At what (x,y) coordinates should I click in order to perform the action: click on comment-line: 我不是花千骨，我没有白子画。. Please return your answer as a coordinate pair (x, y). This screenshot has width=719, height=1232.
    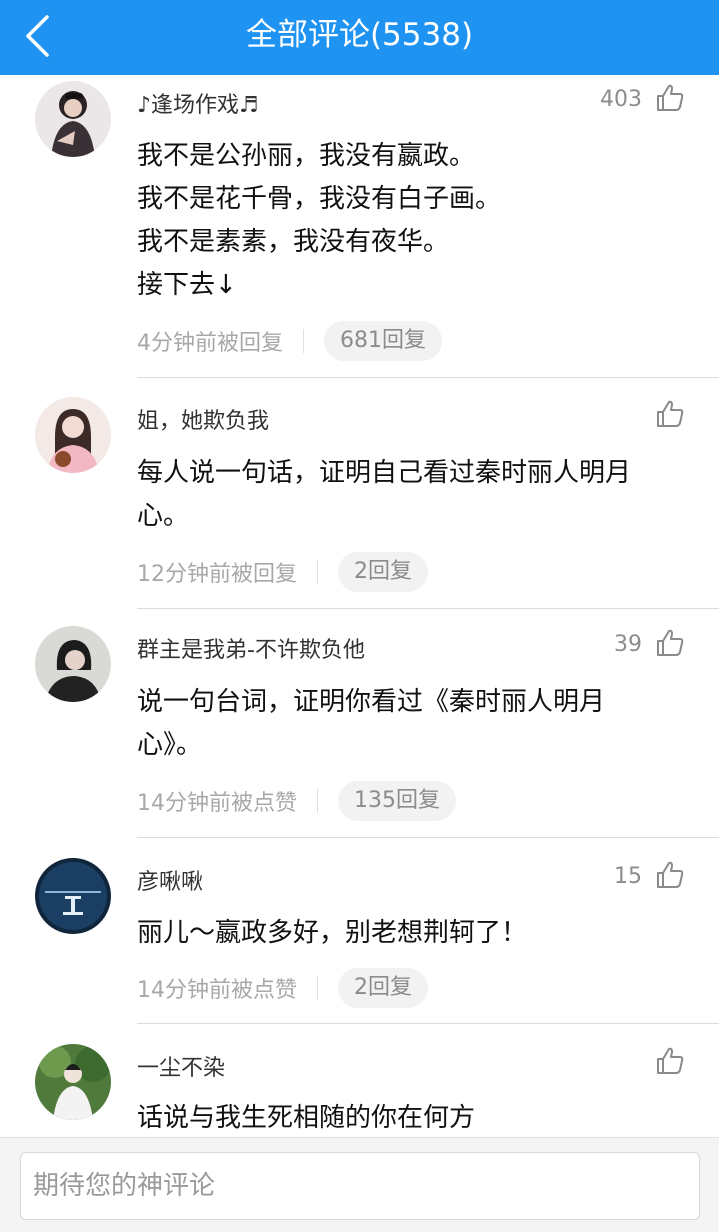
    Looking at the image, I should click on (319, 199).